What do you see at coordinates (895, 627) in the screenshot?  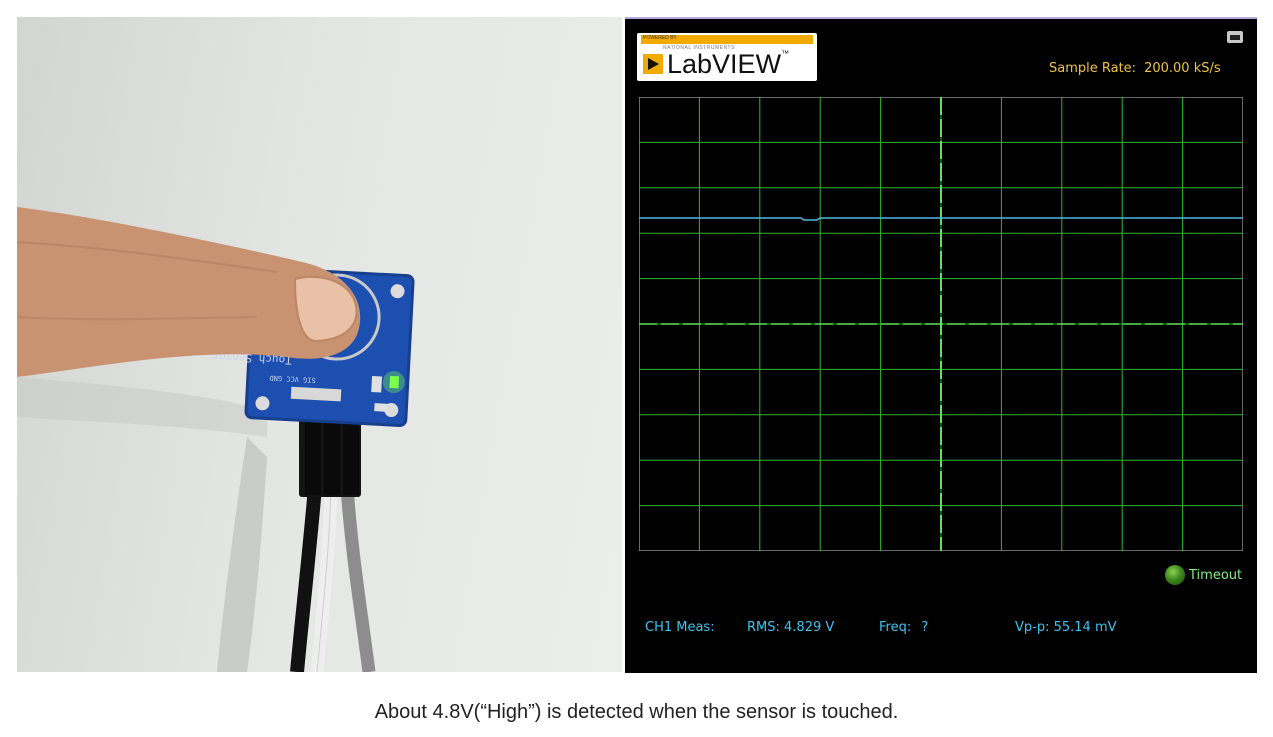 I see `freq-label: Freq:` at bounding box center [895, 627].